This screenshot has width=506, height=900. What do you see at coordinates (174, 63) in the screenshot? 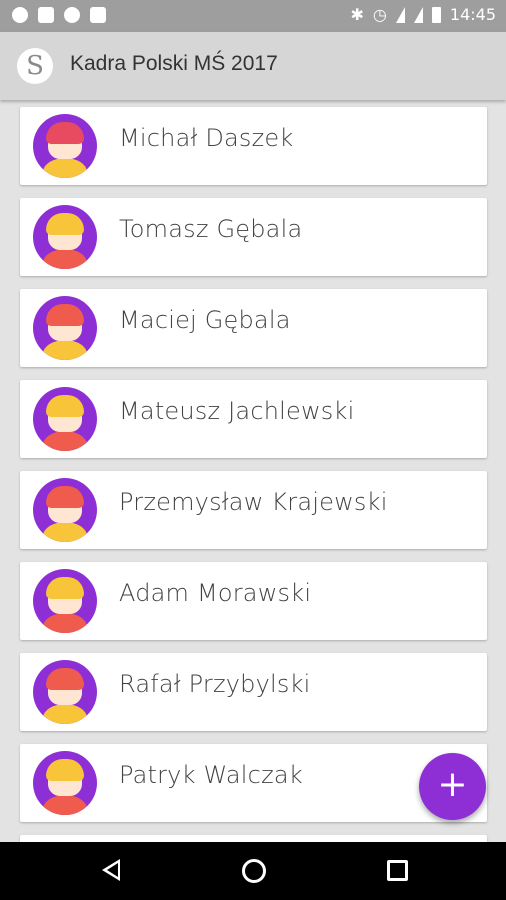
I see `page-title: Kadra Polski MŚ 2017` at bounding box center [174, 63].